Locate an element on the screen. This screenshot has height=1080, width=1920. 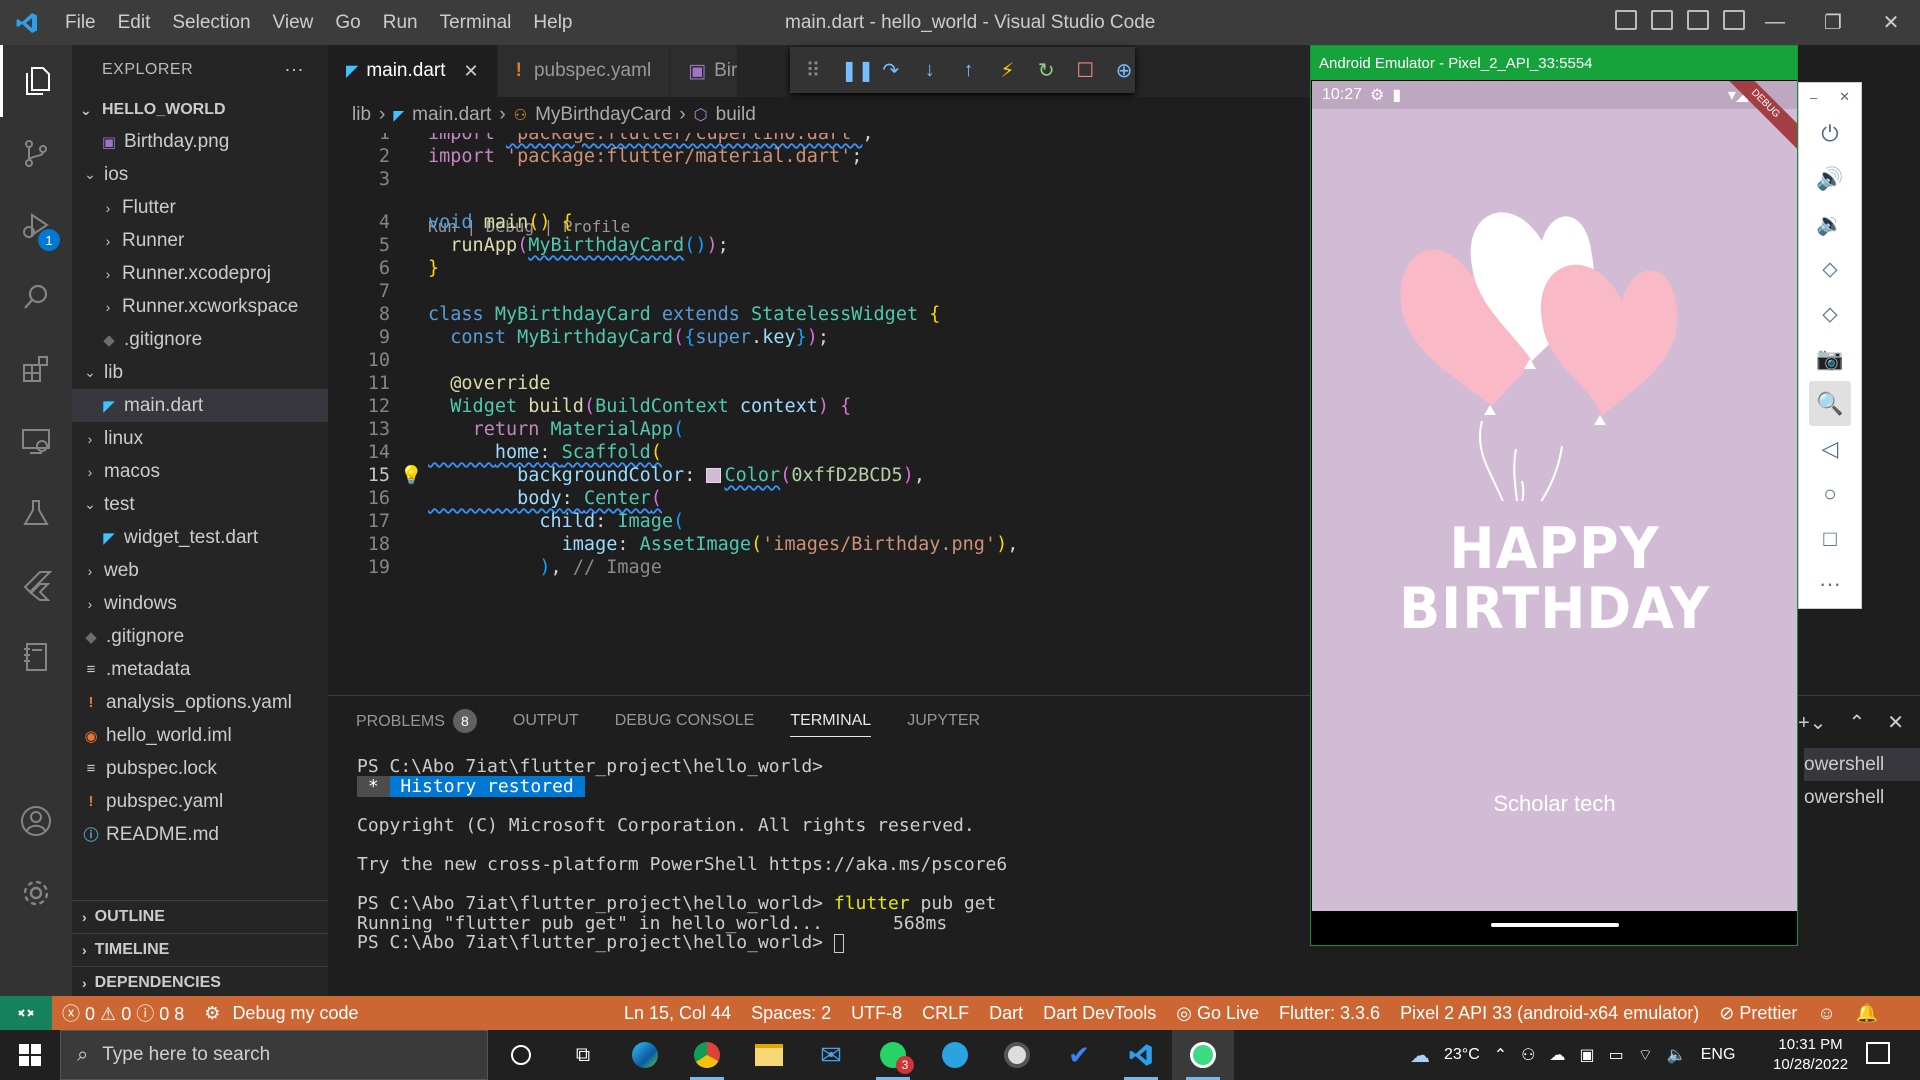
menu-run: Run is located at coordinates (400, 23).